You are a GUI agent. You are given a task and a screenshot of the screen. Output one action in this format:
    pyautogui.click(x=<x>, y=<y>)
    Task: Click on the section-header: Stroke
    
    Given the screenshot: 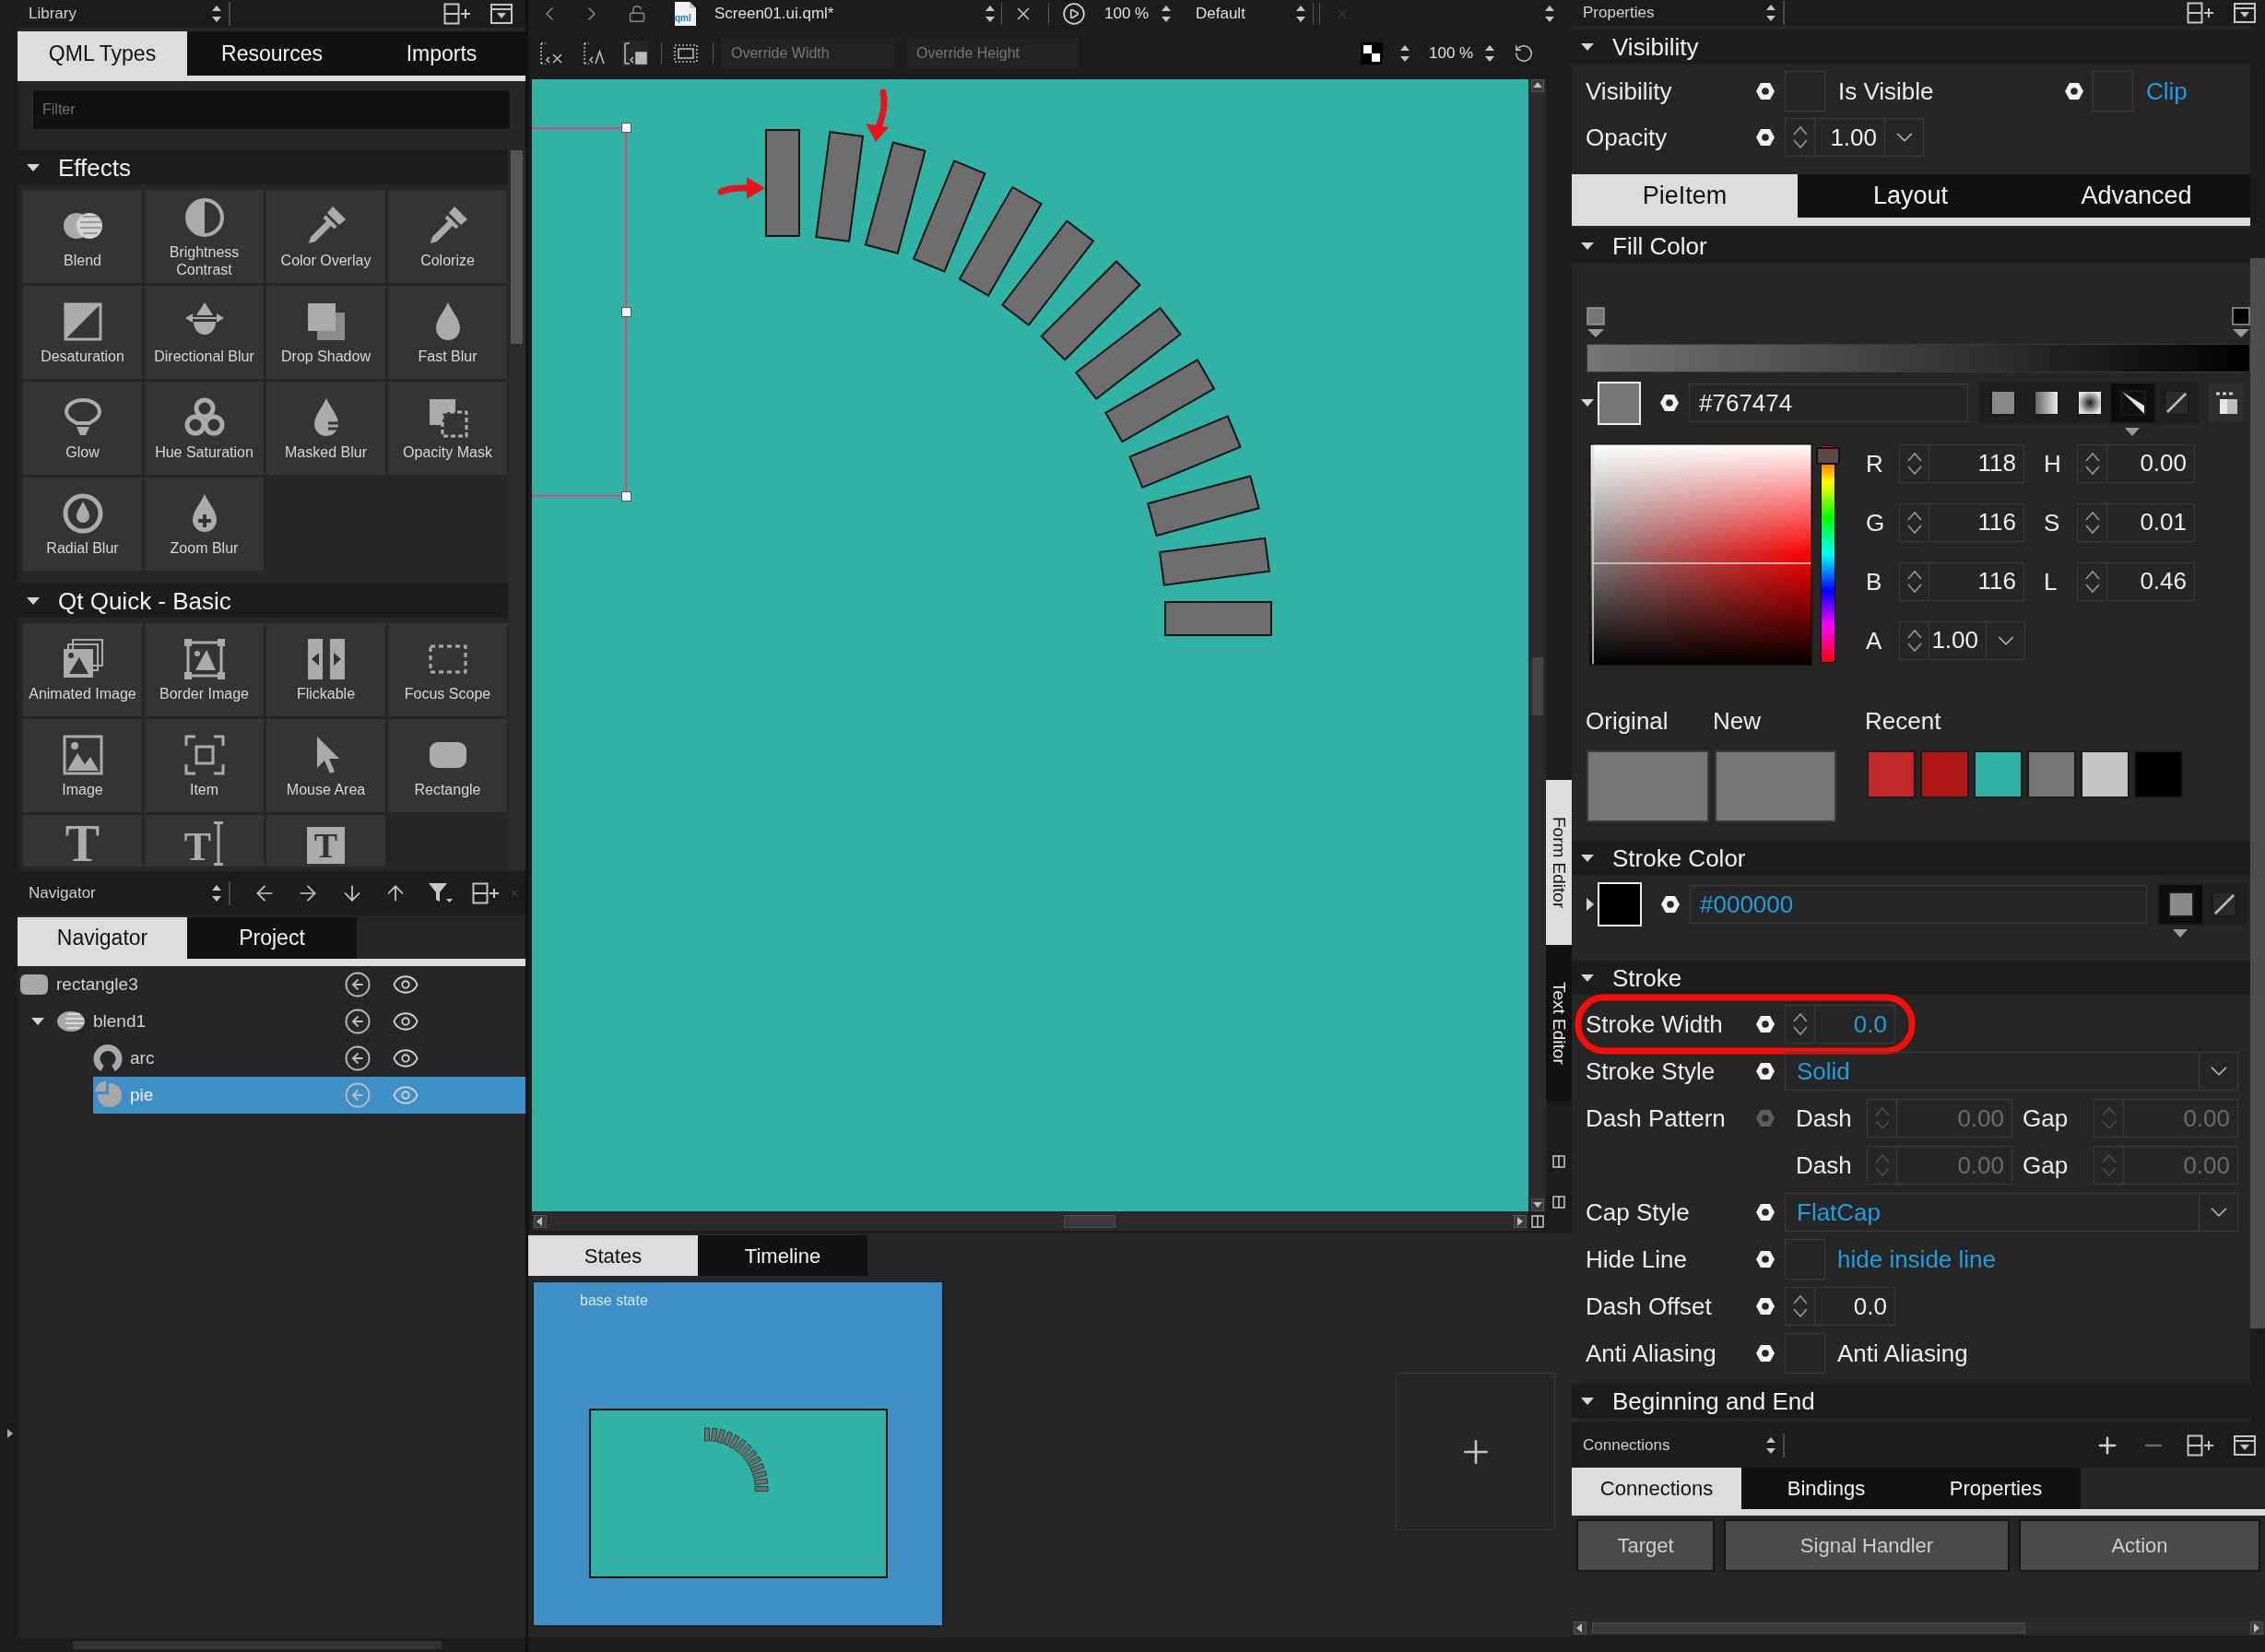 What is the action you would take?
    pyautogui.click(x=1911, y=978)
    